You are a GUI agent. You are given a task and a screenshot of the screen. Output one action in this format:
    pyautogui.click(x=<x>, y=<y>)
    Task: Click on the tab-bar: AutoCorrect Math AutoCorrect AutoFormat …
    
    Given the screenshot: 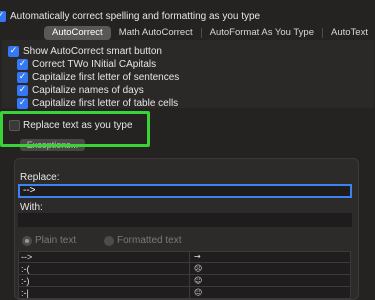 What is the action you would take?
    pyautogui.click(x=209, y=33)
    